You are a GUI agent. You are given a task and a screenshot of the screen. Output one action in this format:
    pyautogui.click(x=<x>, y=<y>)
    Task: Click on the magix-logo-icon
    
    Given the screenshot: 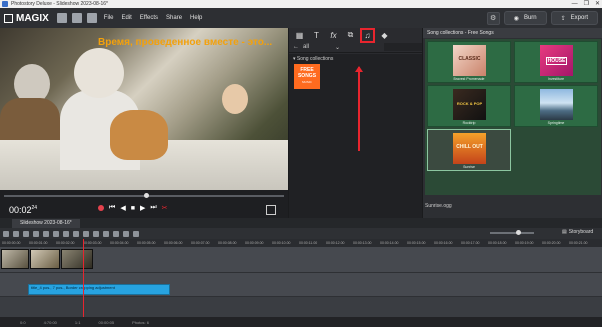 What is the action you would take?
    pyautogui.click(x=8, y=18)
    